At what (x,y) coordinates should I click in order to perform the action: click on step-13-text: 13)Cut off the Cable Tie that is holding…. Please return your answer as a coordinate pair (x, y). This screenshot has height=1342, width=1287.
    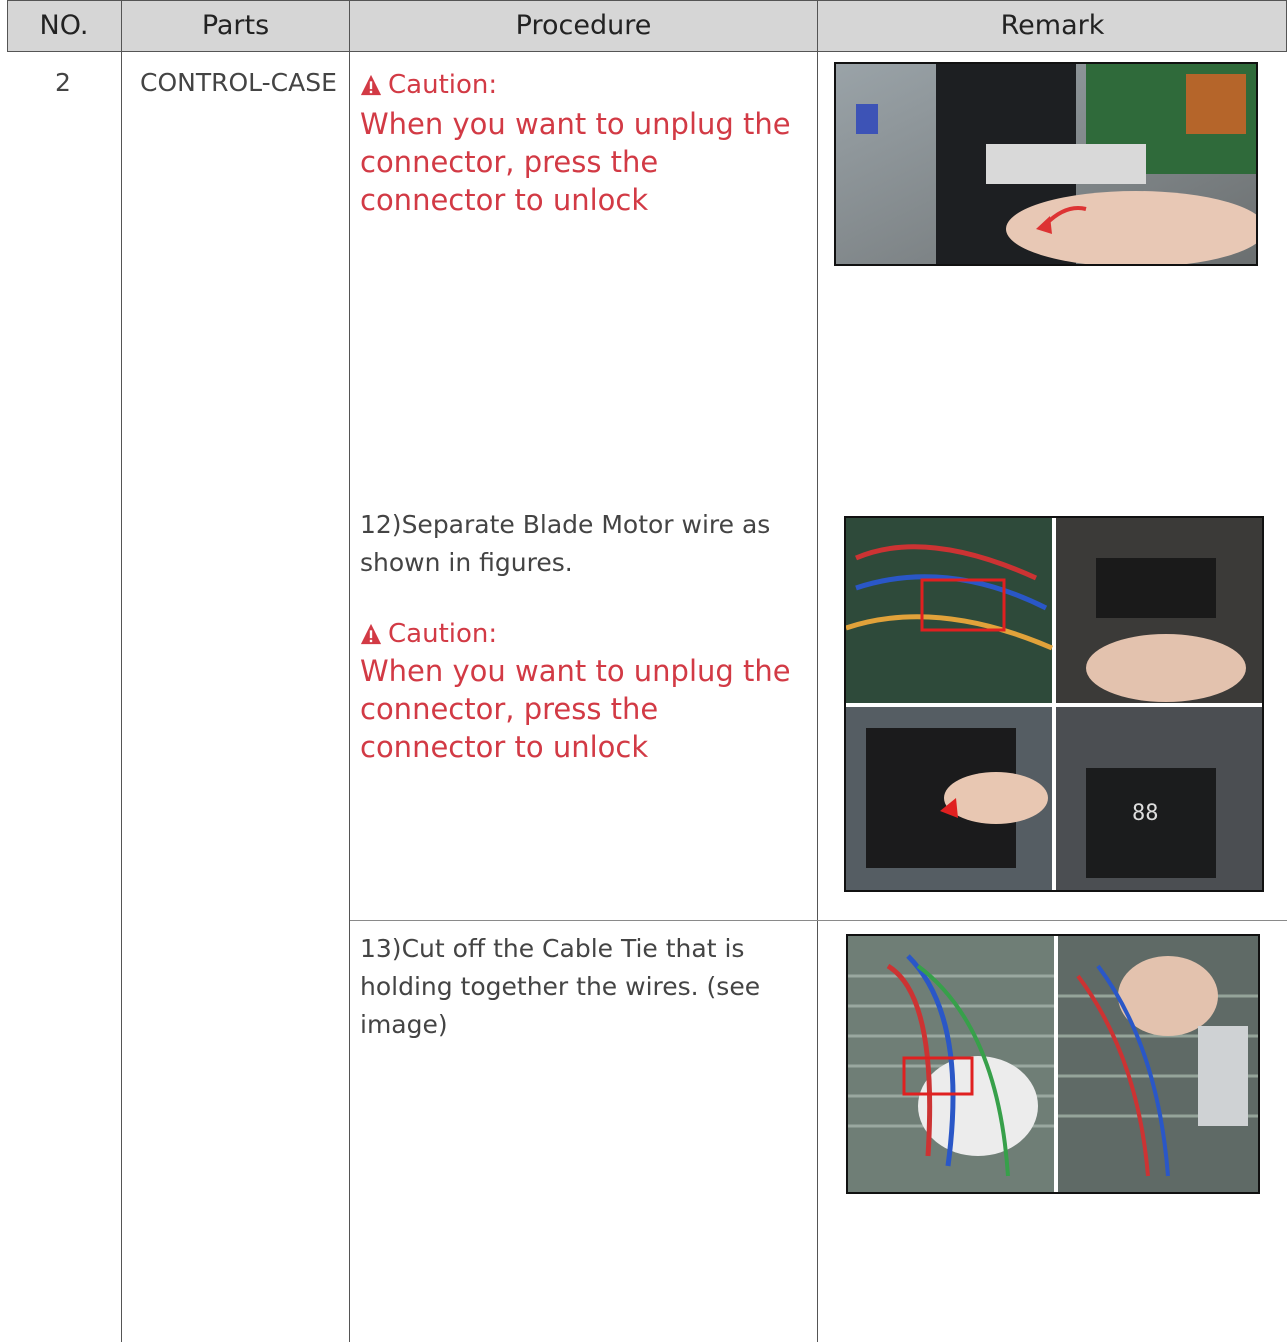
    Looking at the image, I should click on (560, 986).